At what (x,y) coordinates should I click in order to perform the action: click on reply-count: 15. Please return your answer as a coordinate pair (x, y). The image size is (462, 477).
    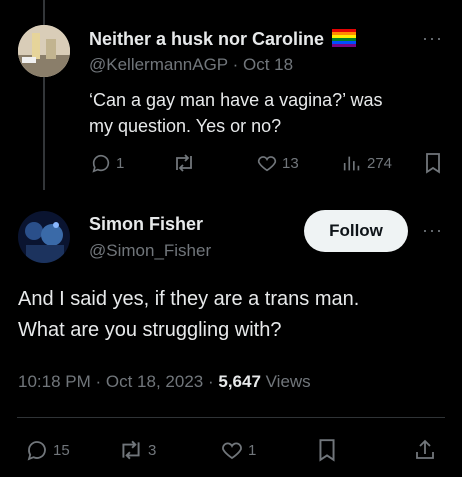
    Looking at the image, I should click on (61, 450).